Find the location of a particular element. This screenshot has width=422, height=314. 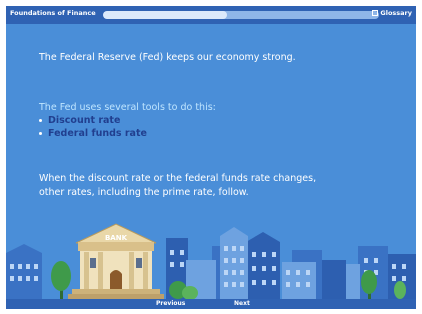

bottom-nav-bar: Previous Next is located at coordinates (211, 304).